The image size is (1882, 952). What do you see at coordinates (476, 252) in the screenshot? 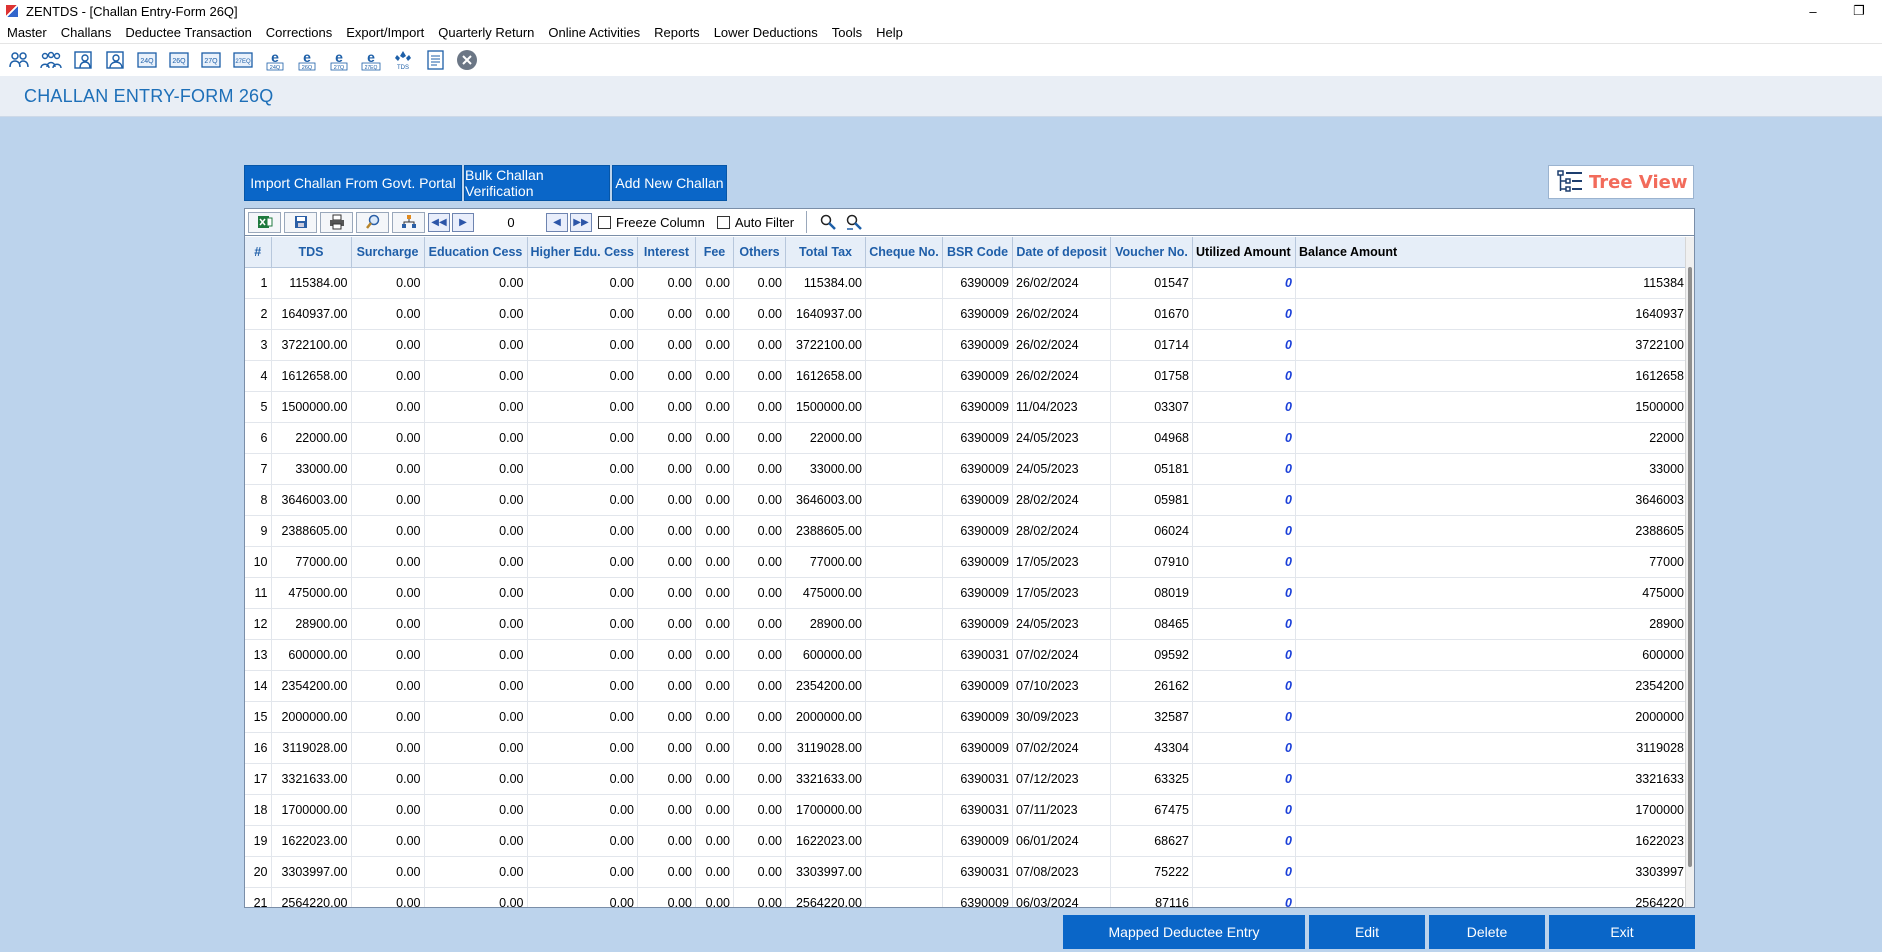
I see `col-header-education-cess: Education Cess` at bounding box center [476, 252].